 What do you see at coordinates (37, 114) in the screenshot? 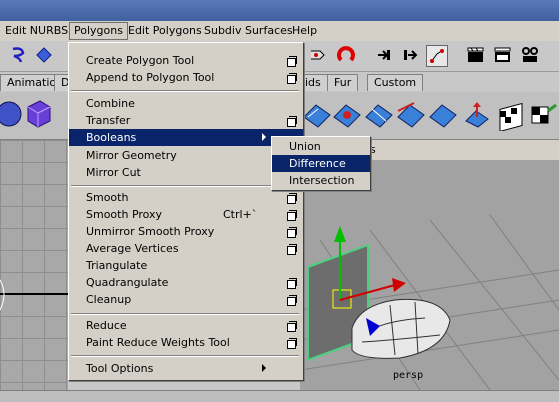
I see `poly-cube-icon` at bounding box center [37, 114].